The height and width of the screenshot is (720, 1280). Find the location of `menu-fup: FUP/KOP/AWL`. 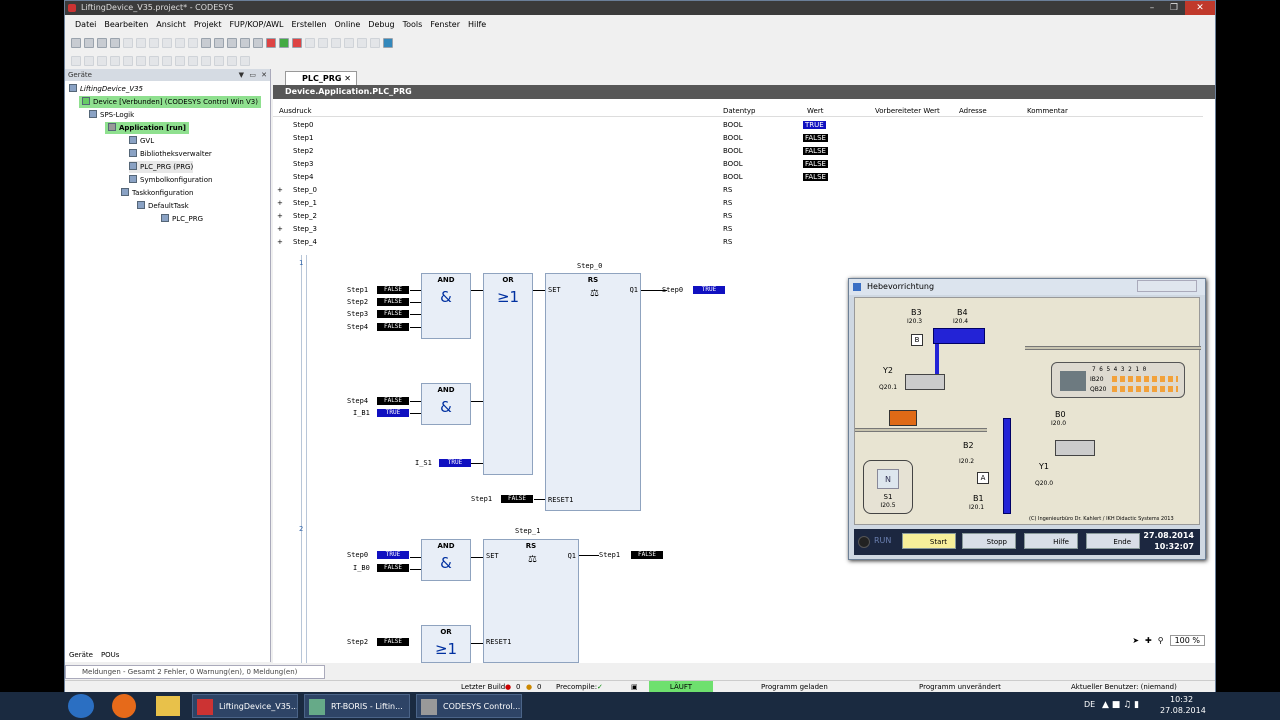

menu-fup: FUP/KOP/AWL is located at coordinates (256, 25).